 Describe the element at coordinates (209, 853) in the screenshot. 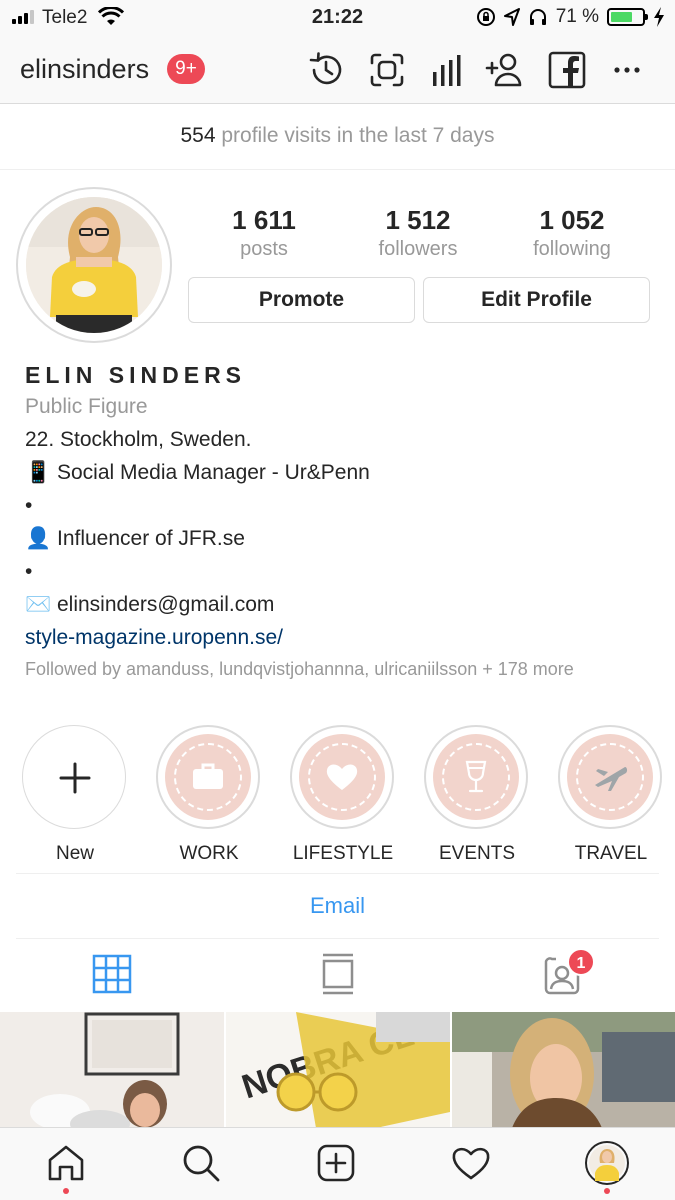

I see `highlight-label: WORK` at that location.